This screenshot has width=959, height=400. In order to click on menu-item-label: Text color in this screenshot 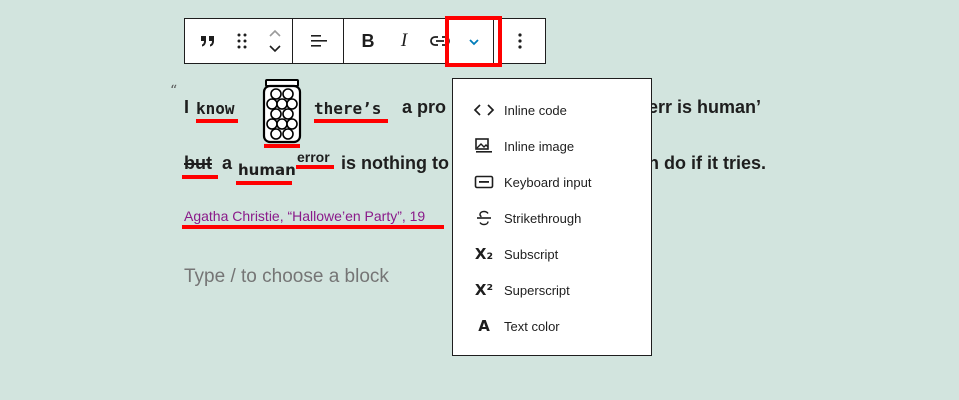, I will do `click(532, 326)`.